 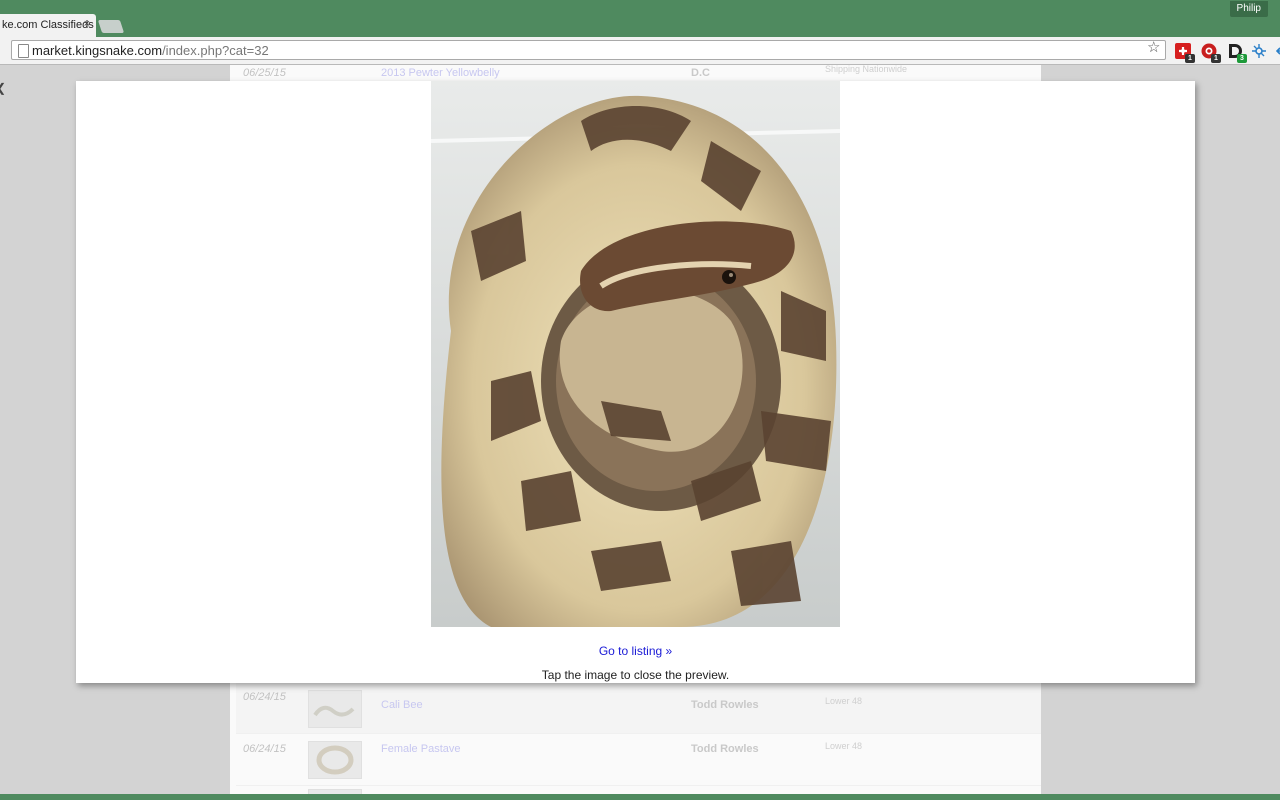 What do you see at coordinates (640, 797) in the screenshot?
I see `window-bottom-border` at bounding box center [640, 797].